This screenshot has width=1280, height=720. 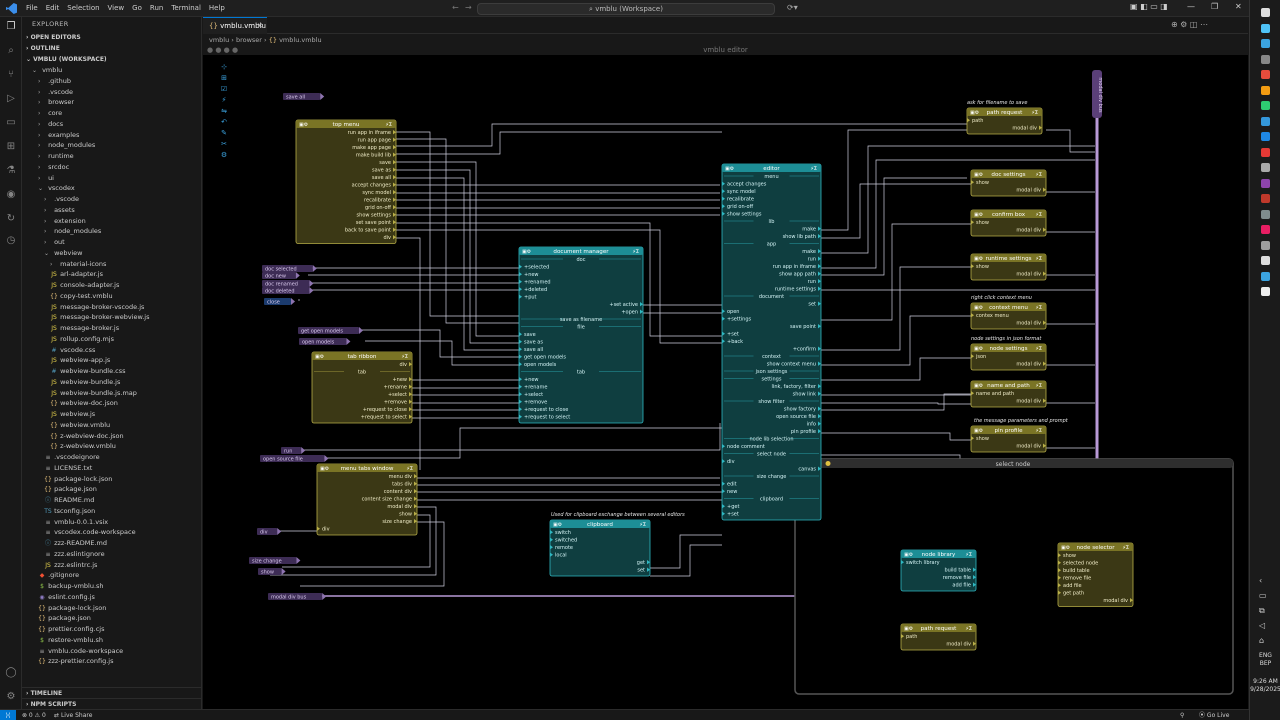 What do you see at coordinates (111, 199) in the screenshot?
I see `tree-item: › .vscode` at bounding box center [111, 199].